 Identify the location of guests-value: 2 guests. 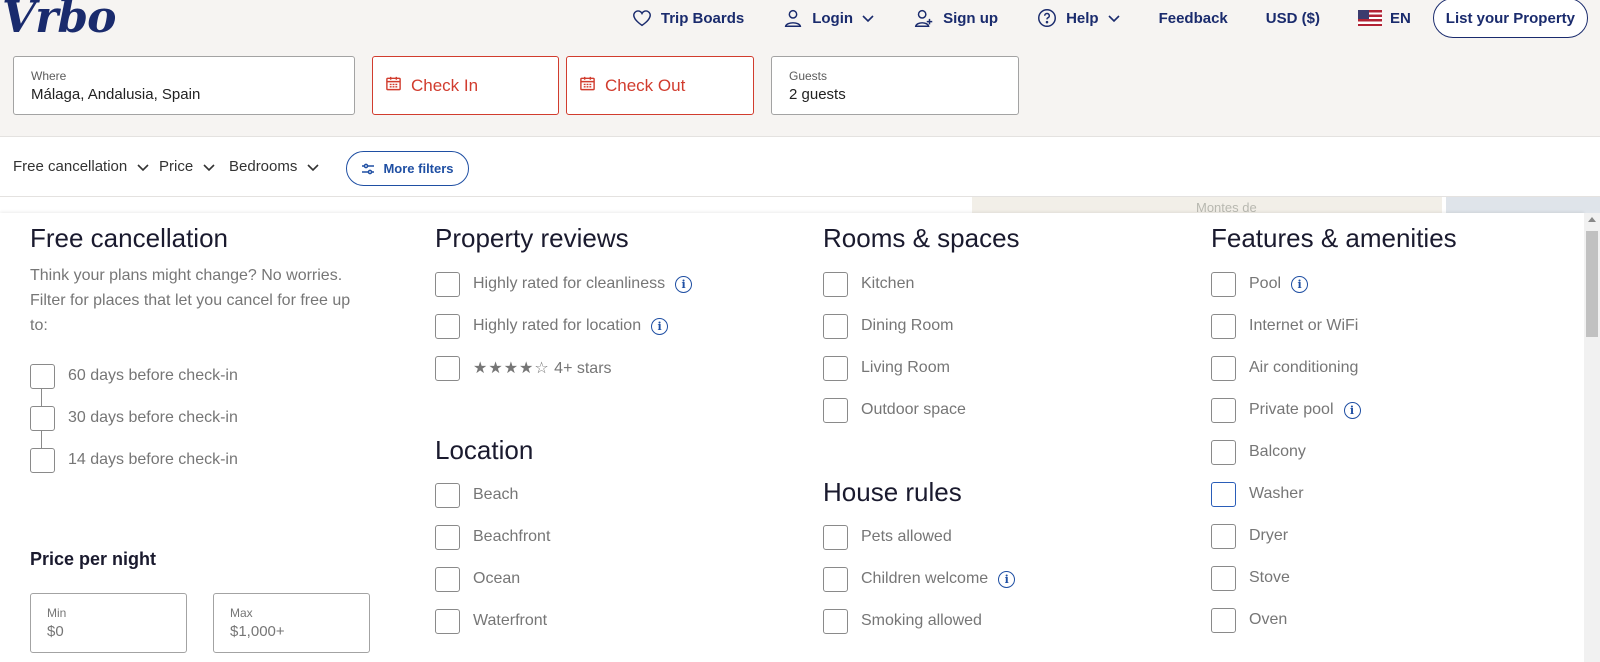
(817, 94).